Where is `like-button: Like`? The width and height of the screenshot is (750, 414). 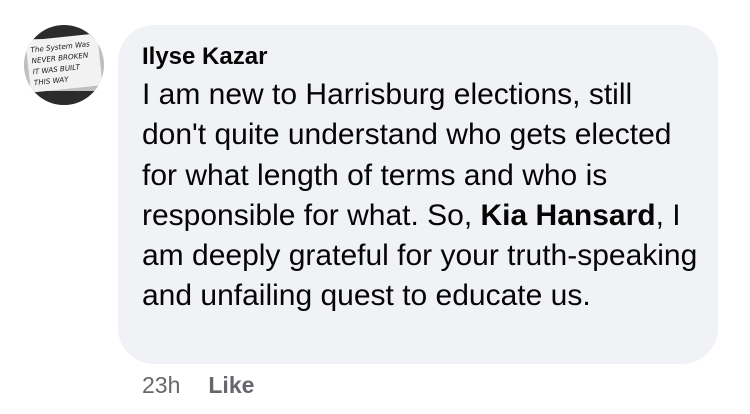 like-button: Like is located at coordinates (231, 385).